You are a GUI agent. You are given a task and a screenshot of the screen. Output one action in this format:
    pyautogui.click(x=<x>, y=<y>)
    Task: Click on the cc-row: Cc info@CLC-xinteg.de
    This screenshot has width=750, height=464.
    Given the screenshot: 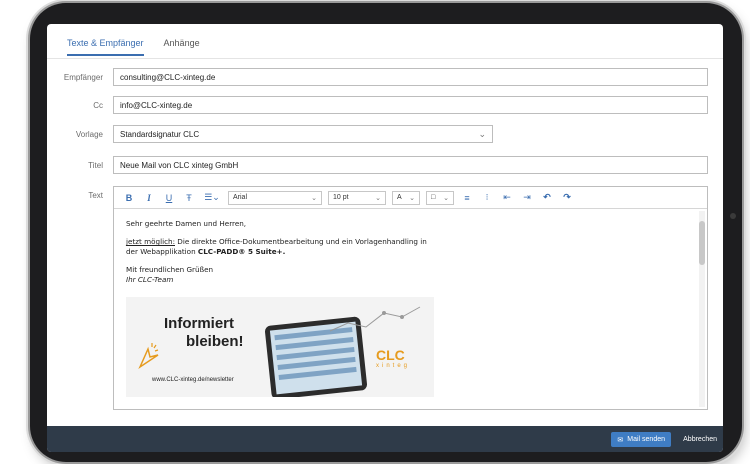 What is the action you would take?
    pyautogui.click(x=377, y=105)
    